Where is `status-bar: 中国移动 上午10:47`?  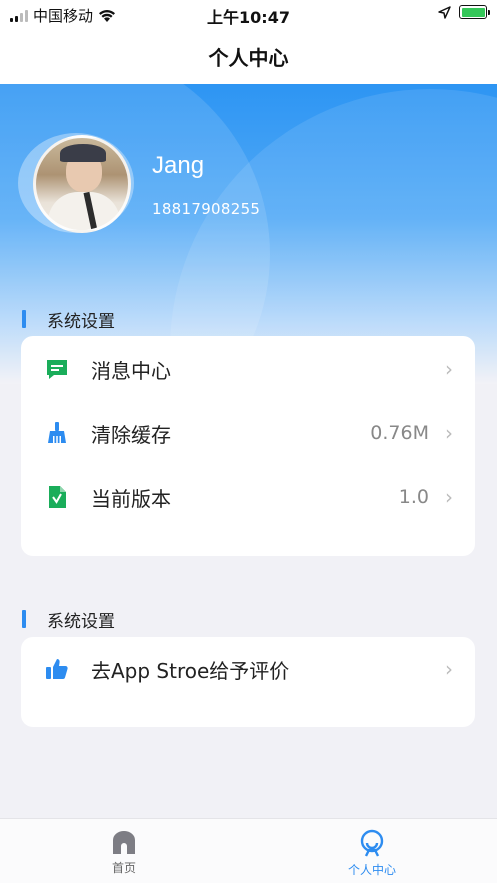
status-bar: 中国移动 上午10:47 is located at coordinates (248, 14).